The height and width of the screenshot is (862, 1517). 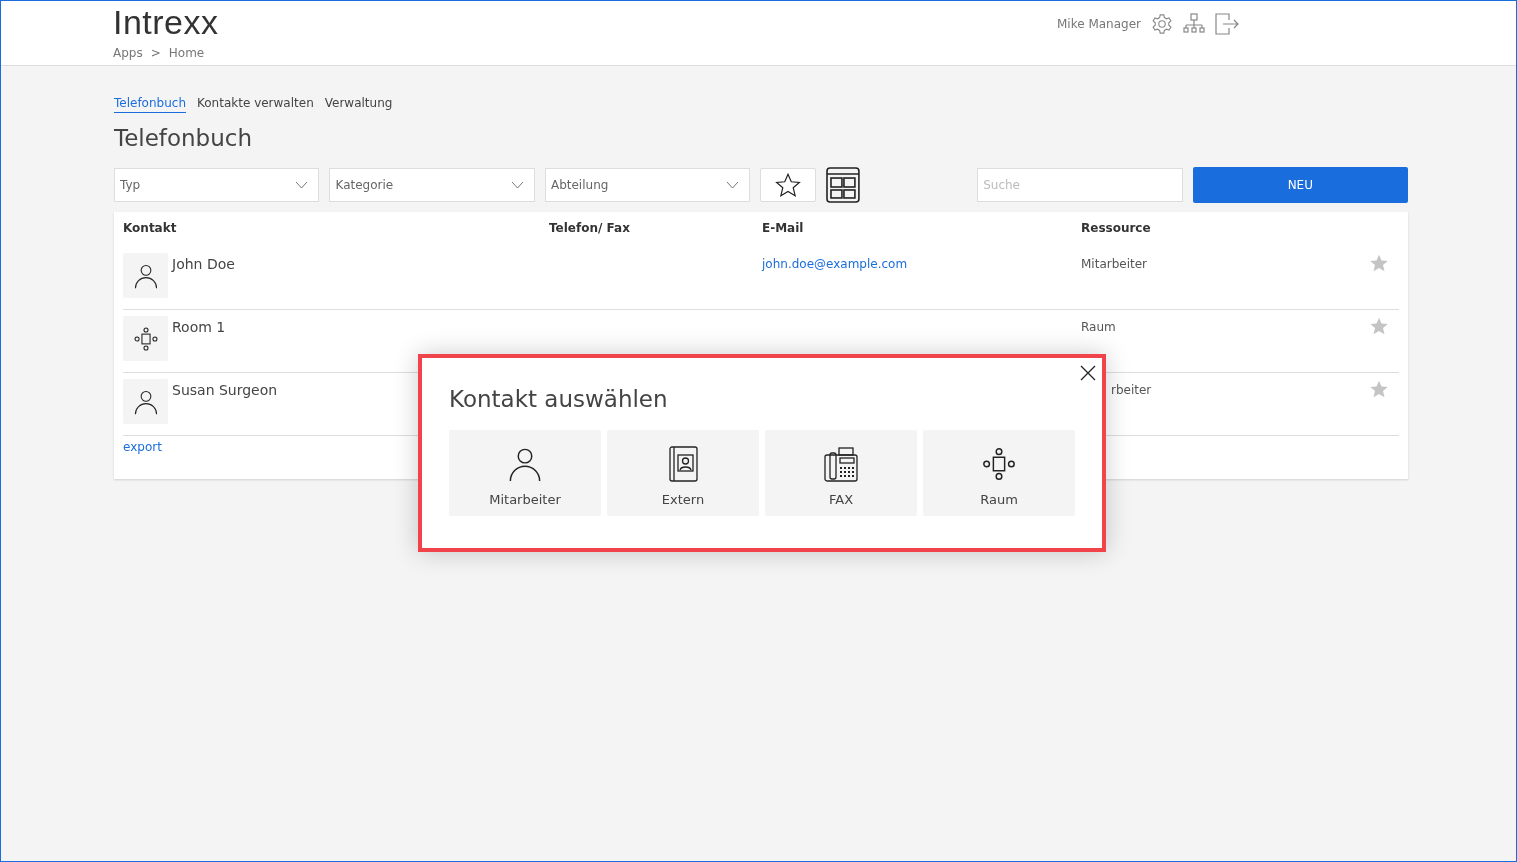 What do you see at coordinates (255, 104) in the screenshot?
I see `tab: Kontakte verwalten` at bounding box center [255, 104].